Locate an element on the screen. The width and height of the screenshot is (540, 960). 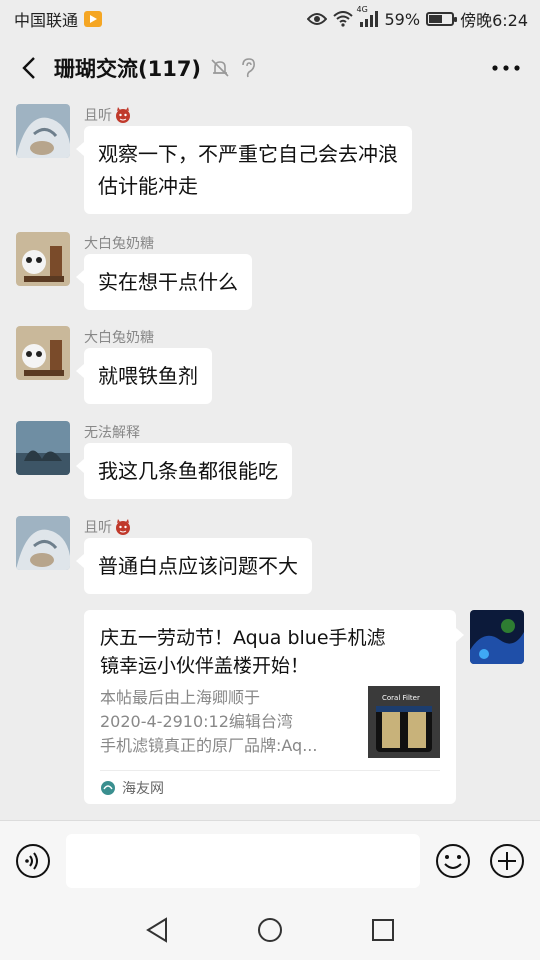
message-line: 实在想干点什么 is located at coordinates (168, 282).